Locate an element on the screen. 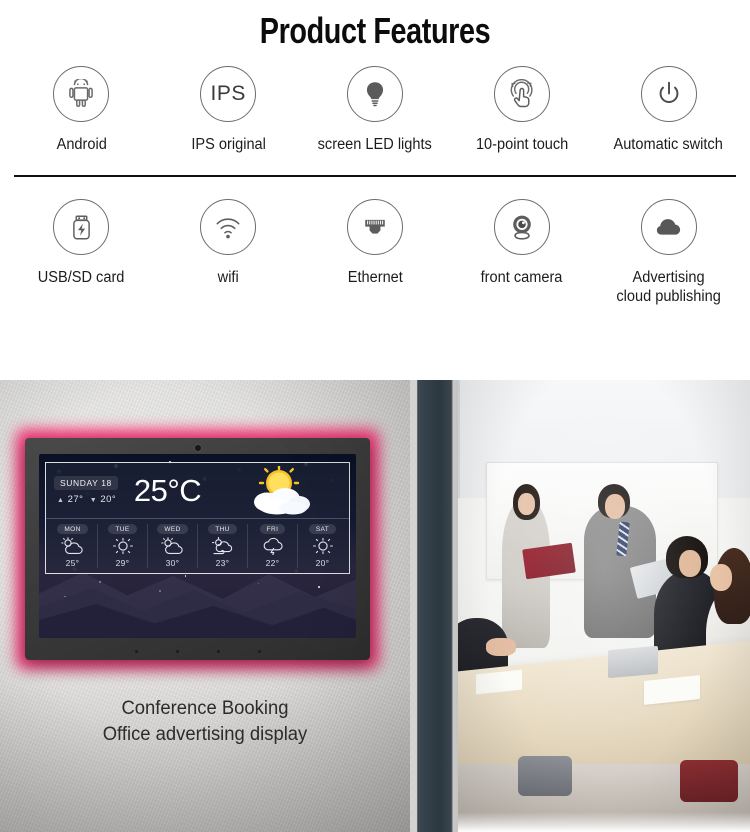 This screenshot has height=832, width=750. feature-label: Android is located at coordinates (81, 144).